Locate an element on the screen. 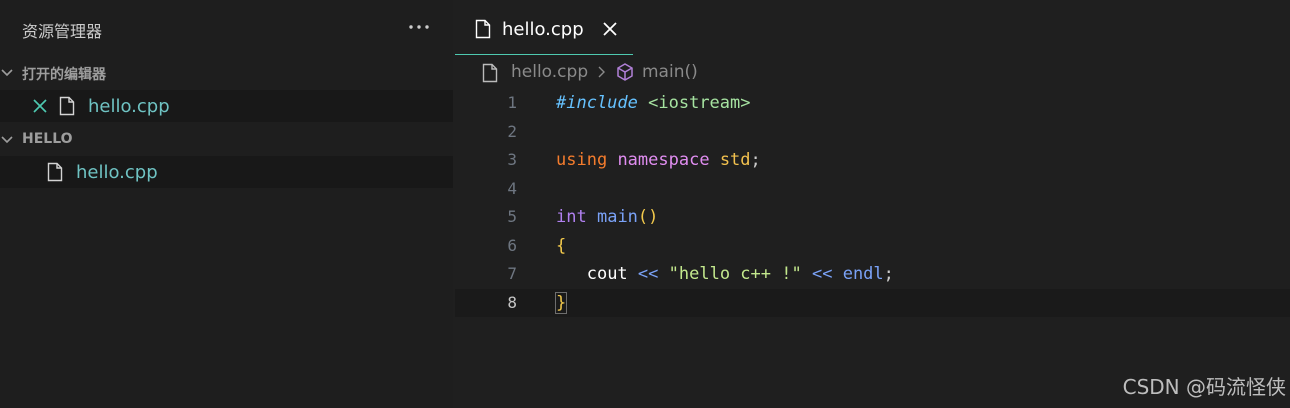 The height and width of the screenshot is (408, 1290). code-token: #include is located at coordinates (597, 103).